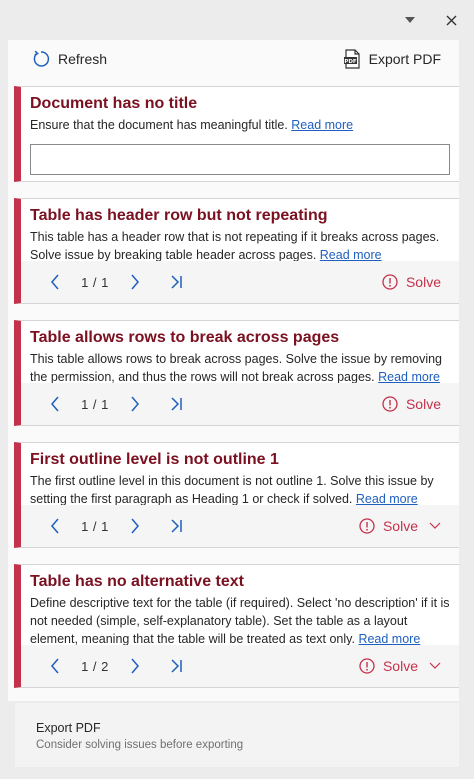 The height and width of the screenshot is (779, 474). I want to click on issue-title: Table has header row but not repeating, so click(179, 215).